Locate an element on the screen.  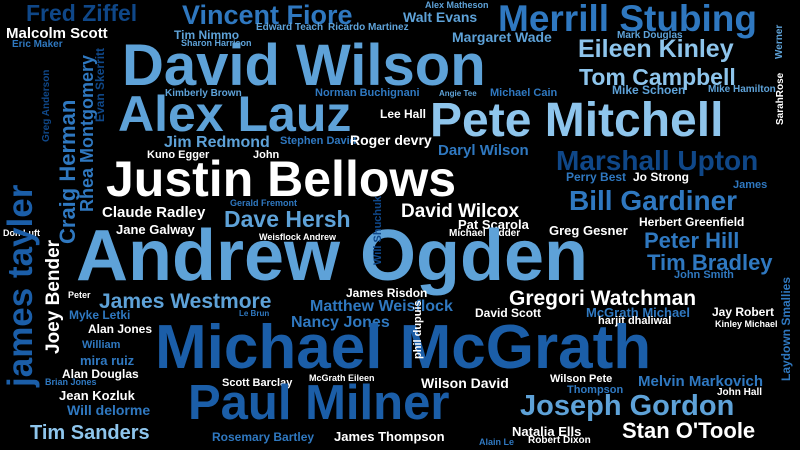
cloud-word-justin-bellows: Justin Bellows is located at coordinates (281, 179).